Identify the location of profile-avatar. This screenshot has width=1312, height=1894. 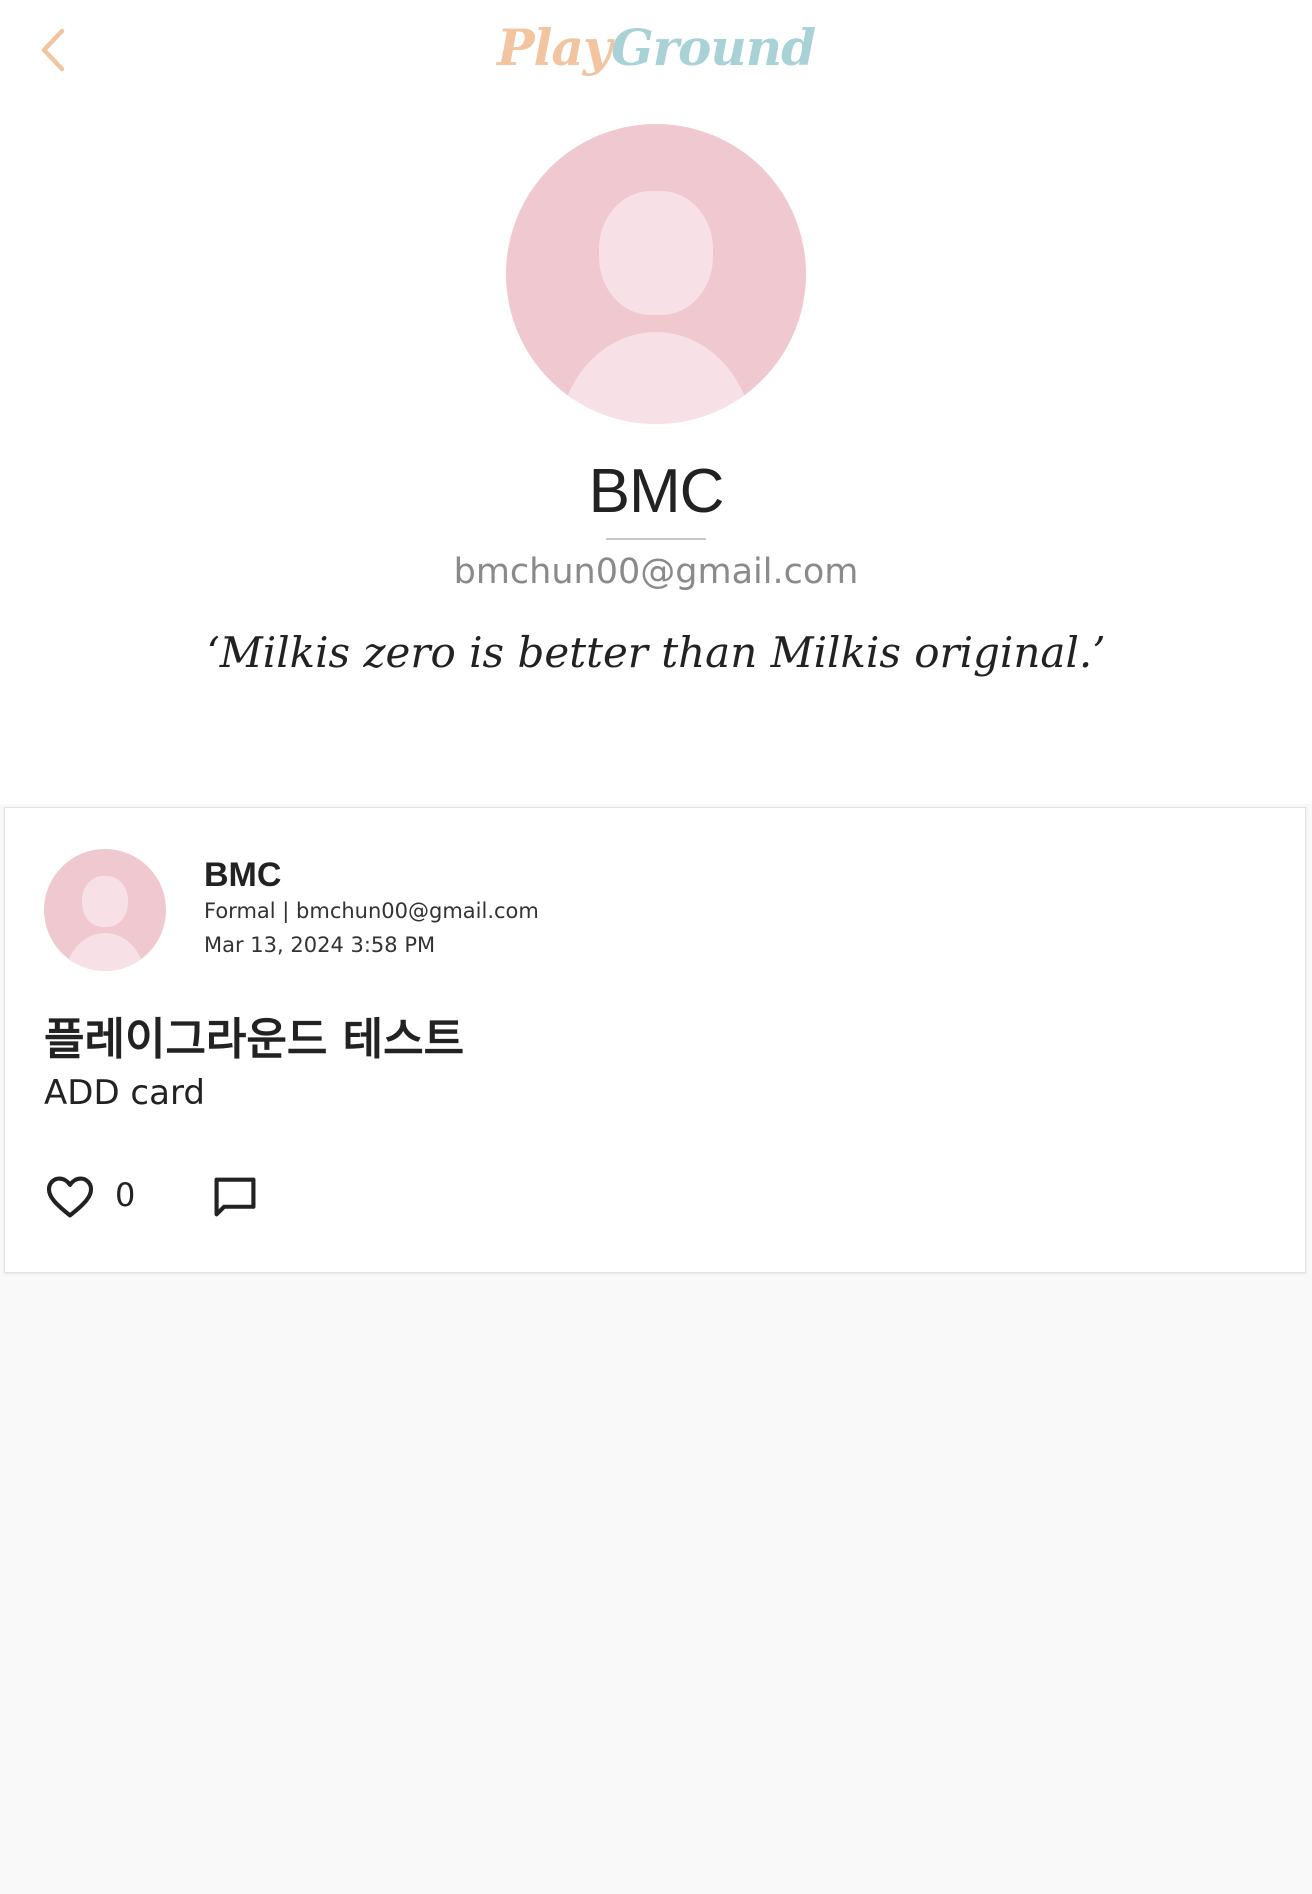
(656, 274).